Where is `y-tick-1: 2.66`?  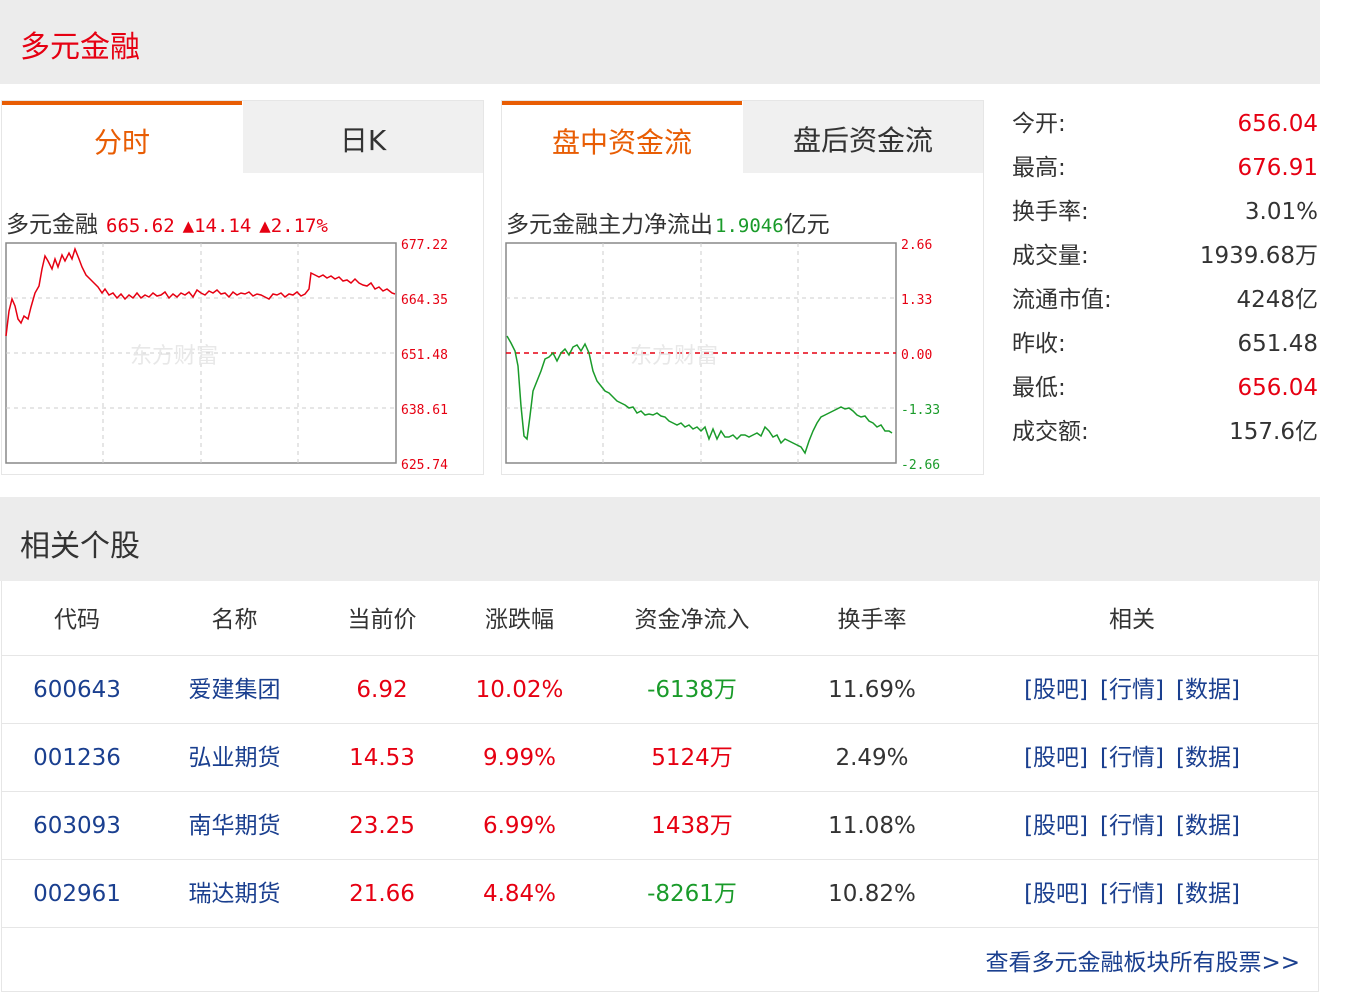
y-tick-1: 2.66 is located at coordinates (916, 245).